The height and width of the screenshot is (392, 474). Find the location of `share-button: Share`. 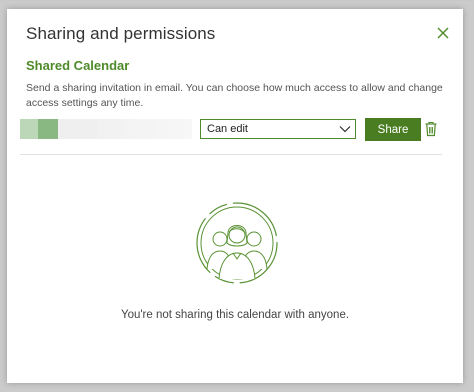

share-button: Share is located at coordinates (393, 129).